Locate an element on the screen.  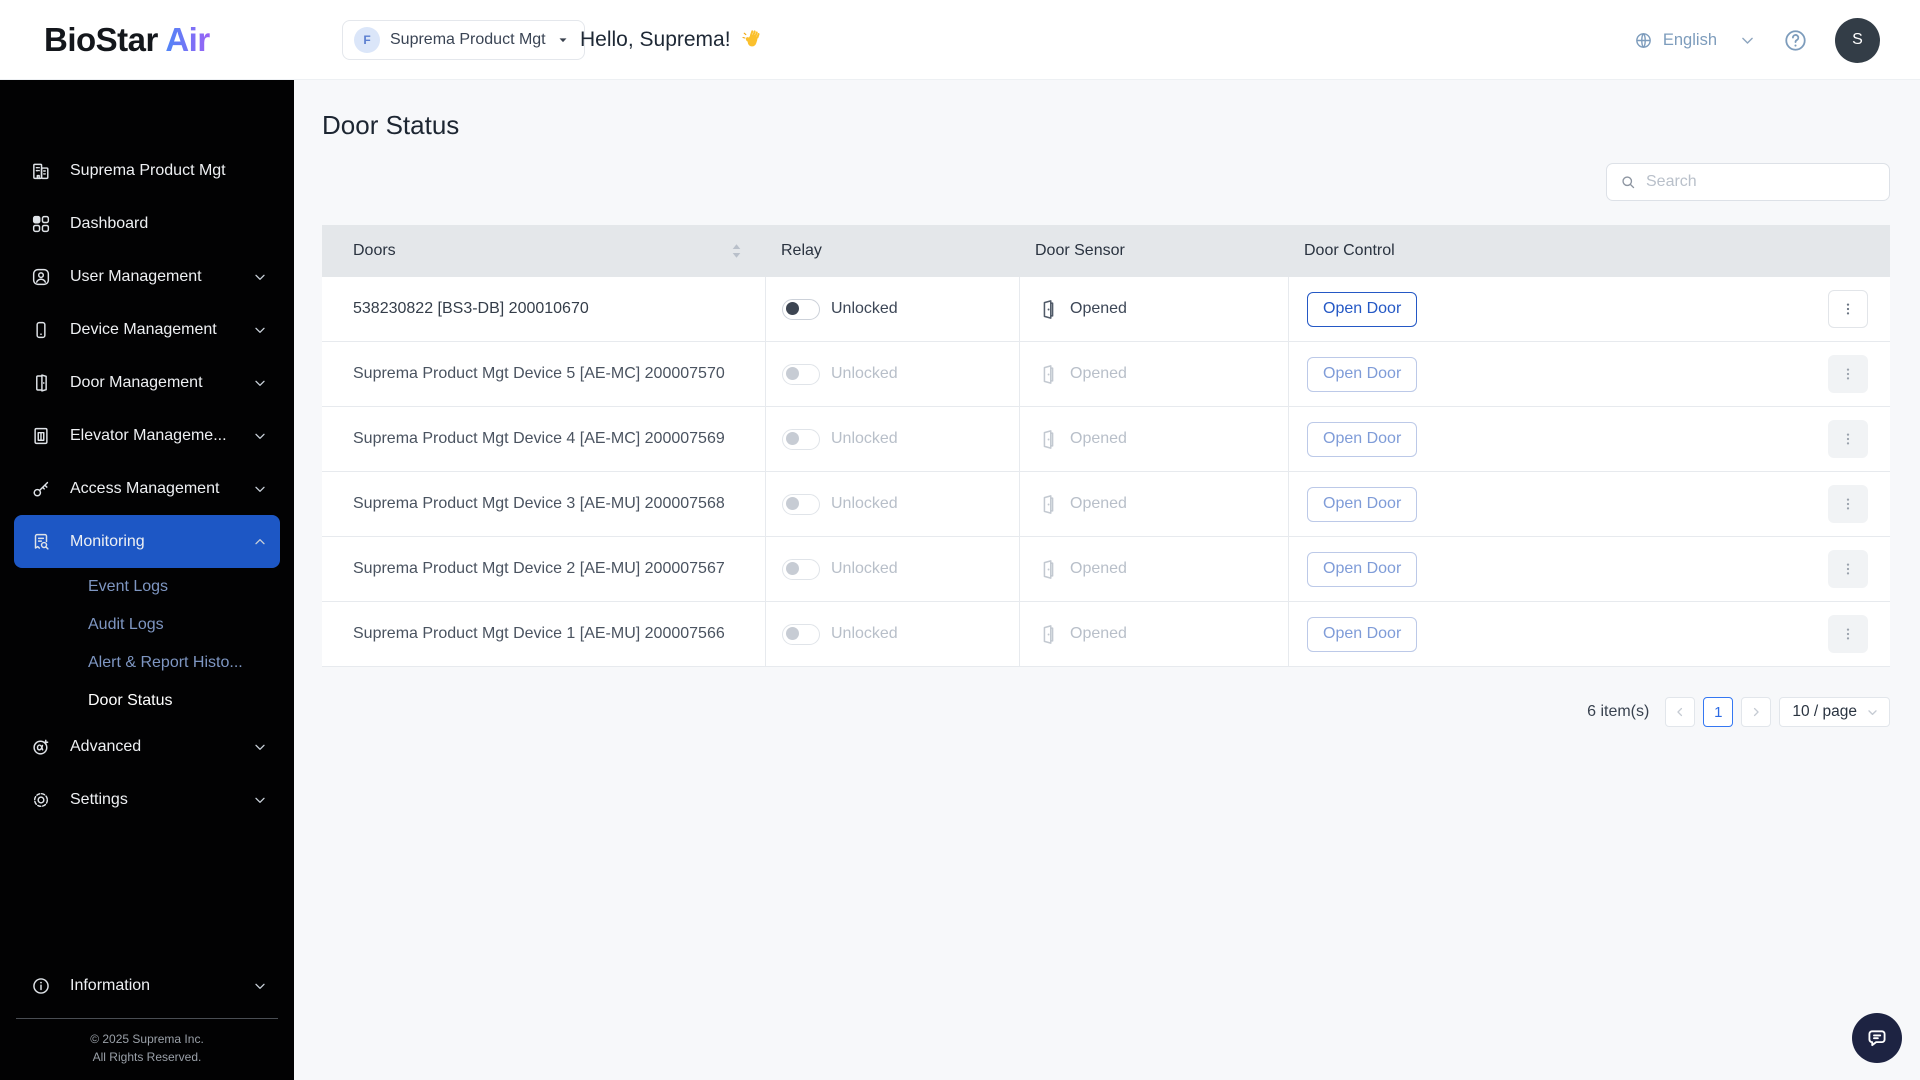
sidebar-item-label: Device Management is located at coordinates (143, 329).